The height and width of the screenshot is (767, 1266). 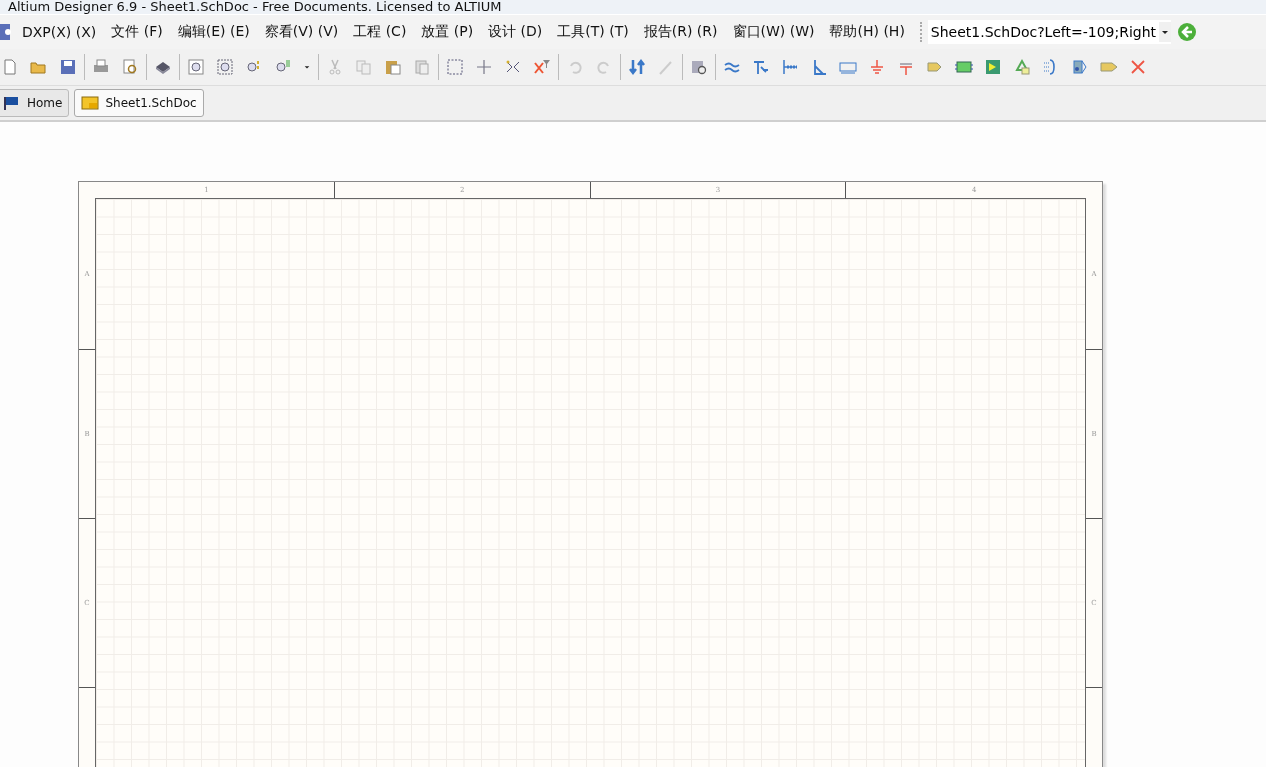 What do you see at coordinates (130, 67) in the screenshot?
I see `print-preview-icon` at bounding box center [130, 67].